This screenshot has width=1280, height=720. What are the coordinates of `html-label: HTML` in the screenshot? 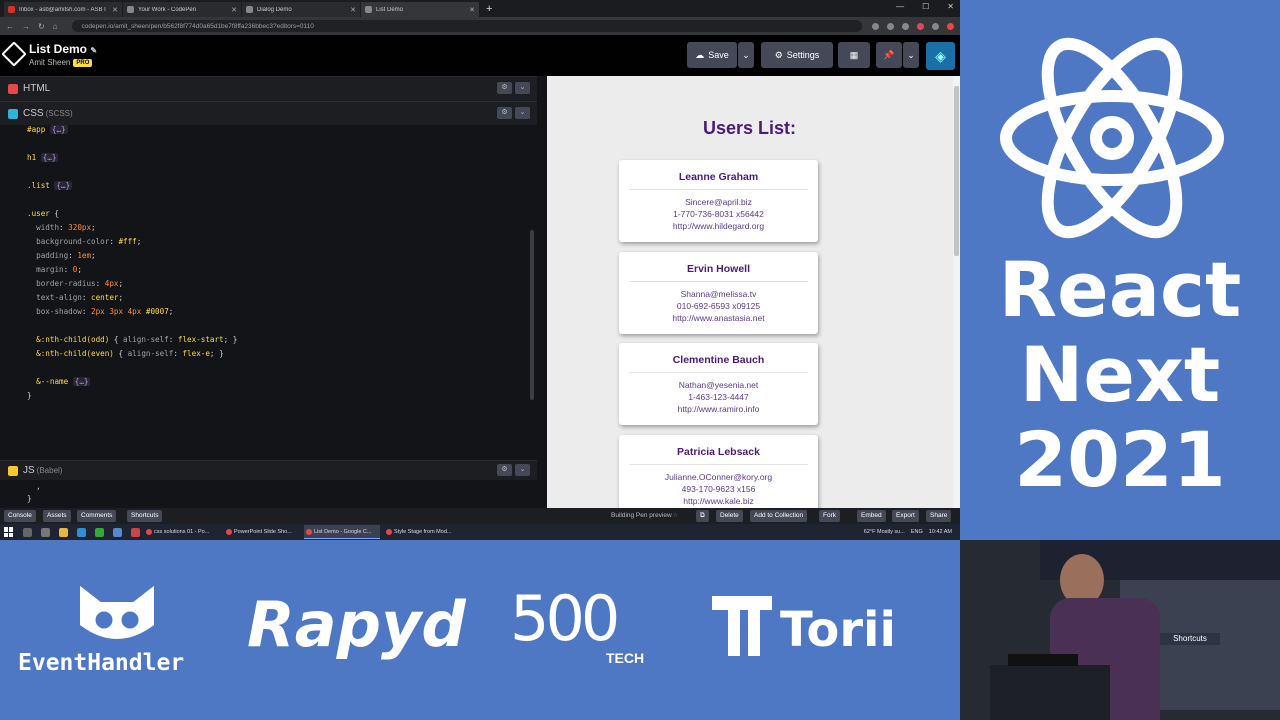 It's located at (37, 88).